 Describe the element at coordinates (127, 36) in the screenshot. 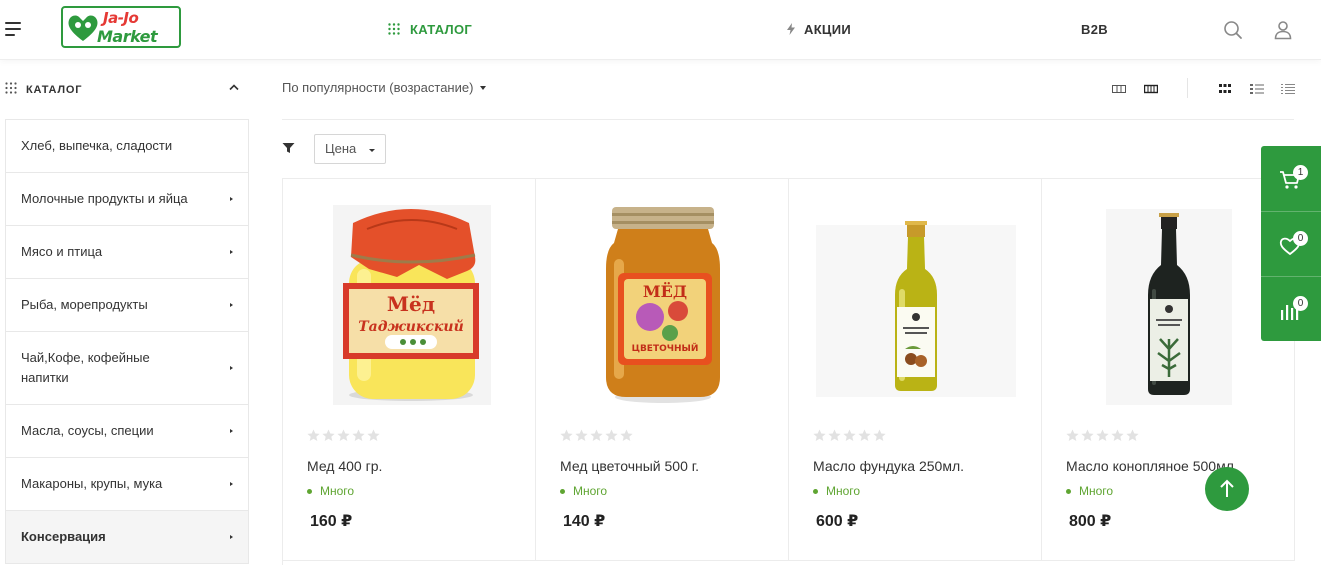

I see `logo-text-bottom: Market` at that location.